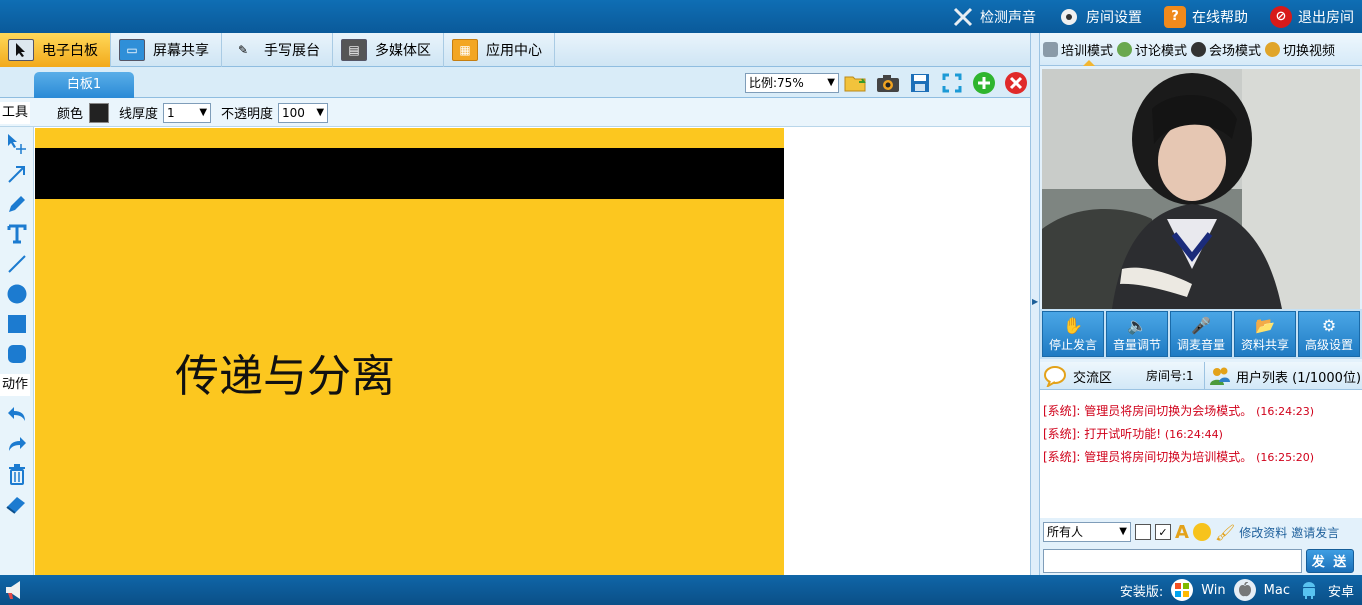  Describe the element at coordinates (1175, 16) in the screenshot. I see `help-icon: ?` at that location.